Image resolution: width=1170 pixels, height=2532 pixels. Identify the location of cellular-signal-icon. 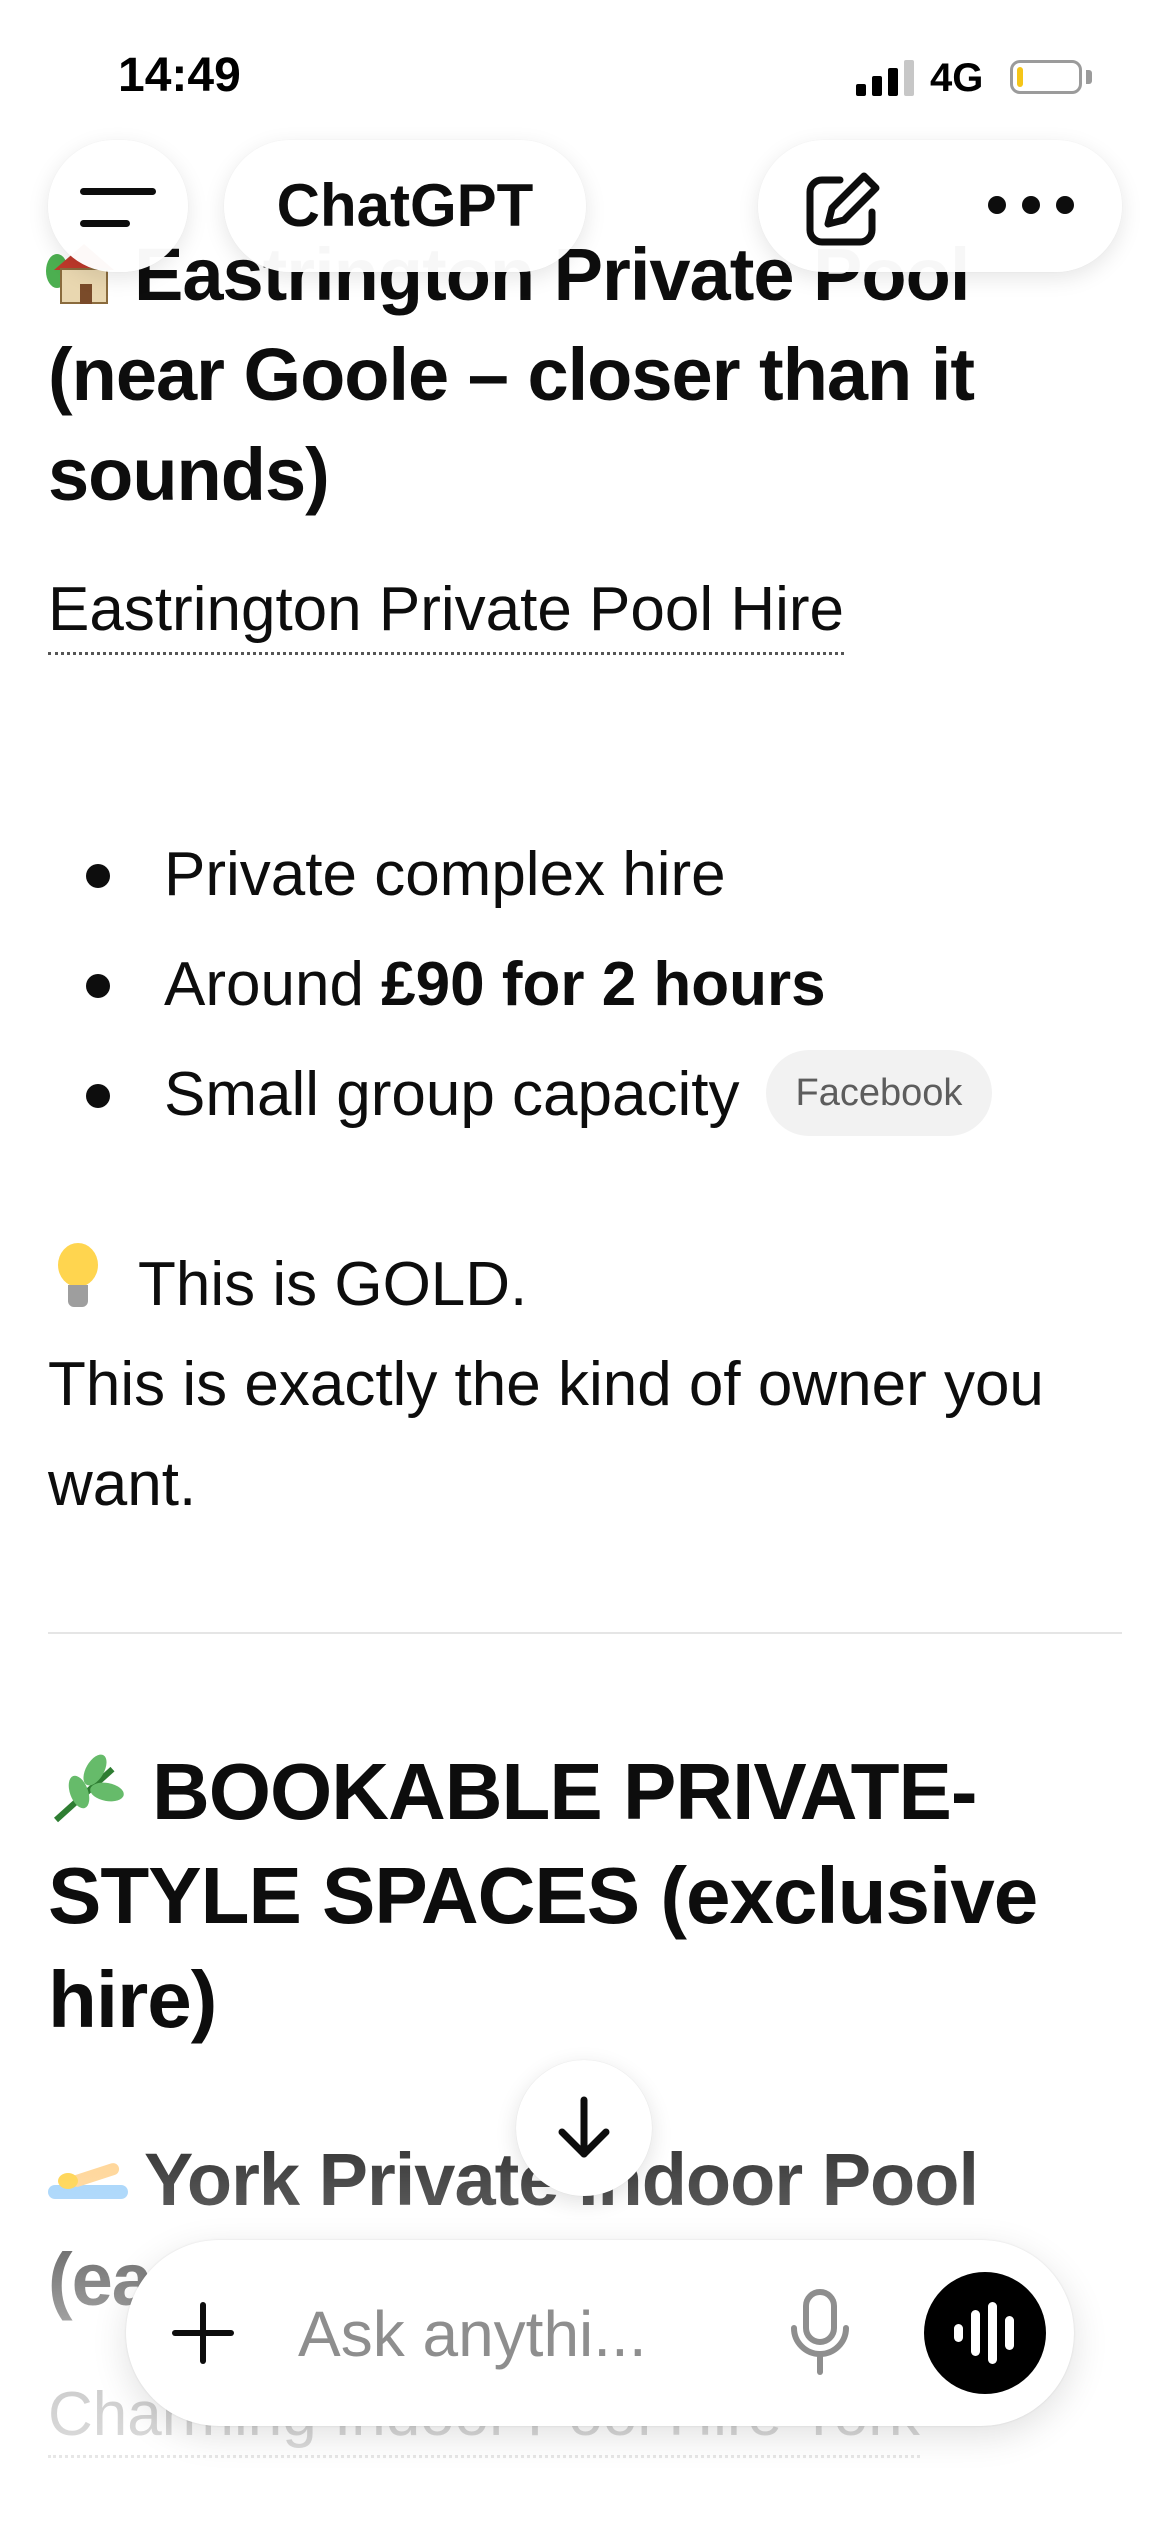
(885, 78).